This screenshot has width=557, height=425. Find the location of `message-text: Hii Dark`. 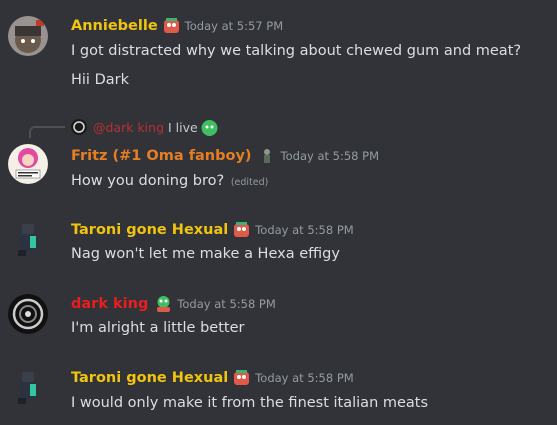

message-text: Hii Dark is located at coordinates (100, 80).